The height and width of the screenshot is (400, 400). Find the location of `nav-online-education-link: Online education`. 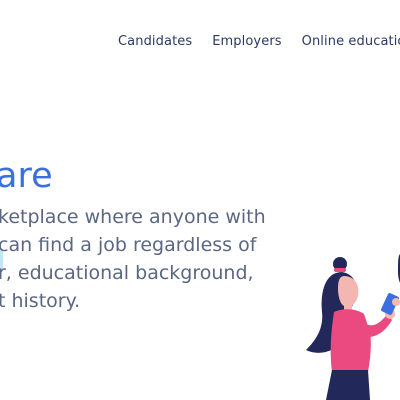

nav-online-education-link: Online education is located at coordinates (351, 41).